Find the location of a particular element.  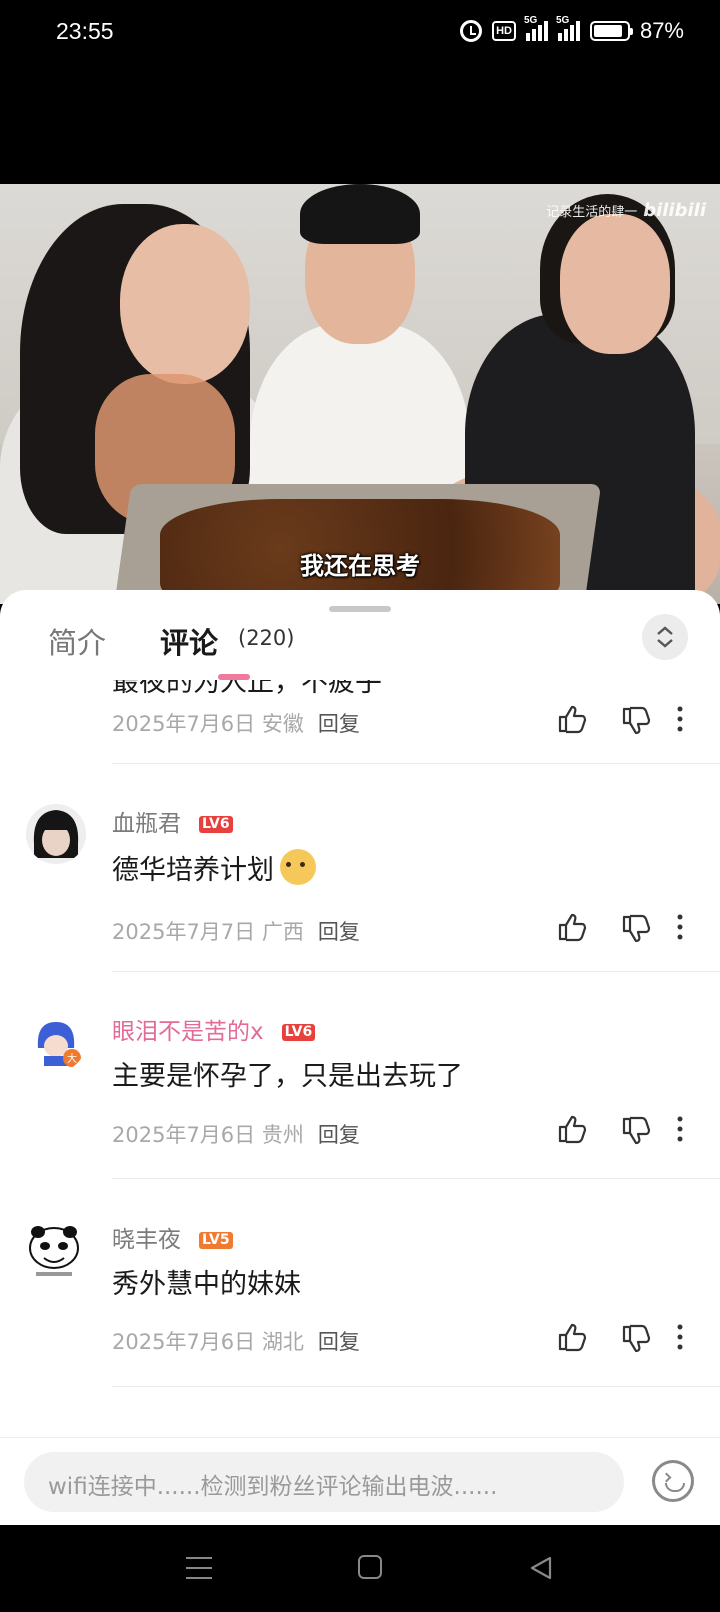

tab-intro: 简介 is located at coordinates (77, 641).